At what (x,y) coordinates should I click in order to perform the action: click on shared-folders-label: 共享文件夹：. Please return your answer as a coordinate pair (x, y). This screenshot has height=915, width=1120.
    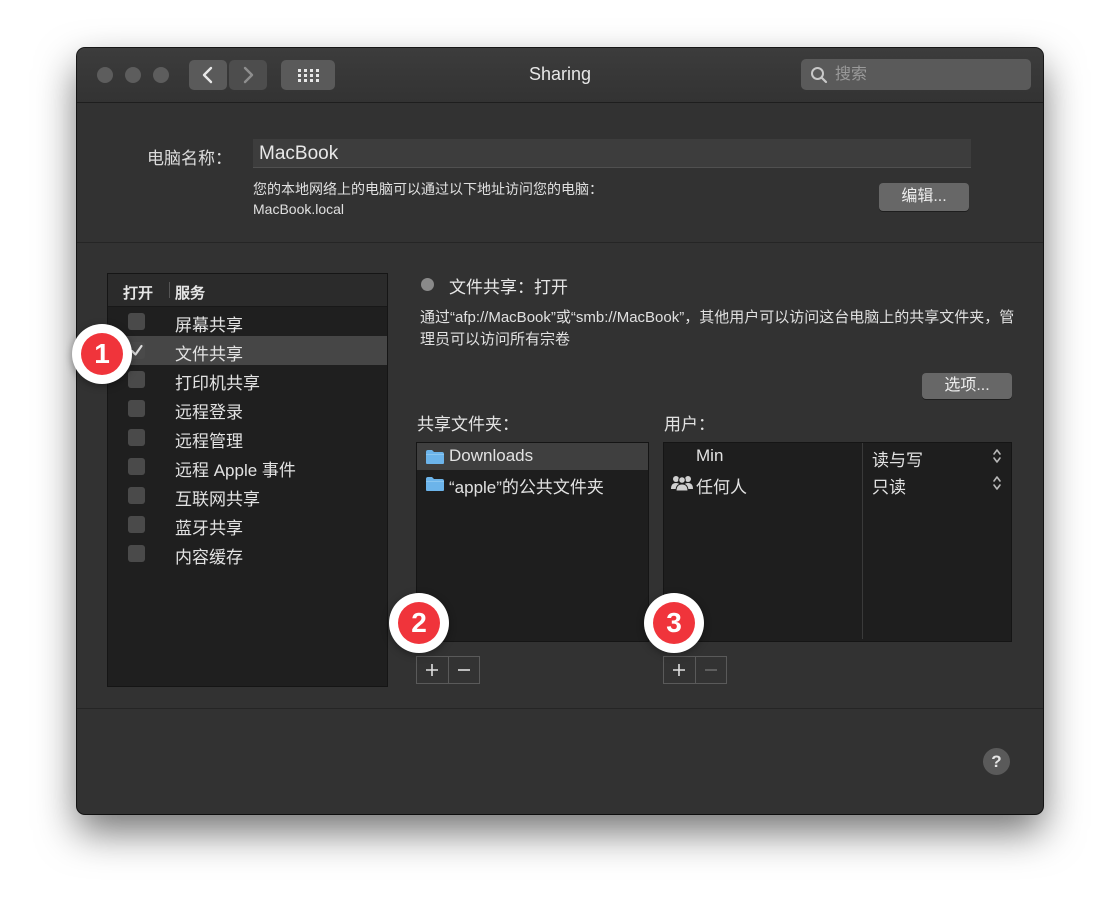
    Looking at the image, I should click on (468, 424).